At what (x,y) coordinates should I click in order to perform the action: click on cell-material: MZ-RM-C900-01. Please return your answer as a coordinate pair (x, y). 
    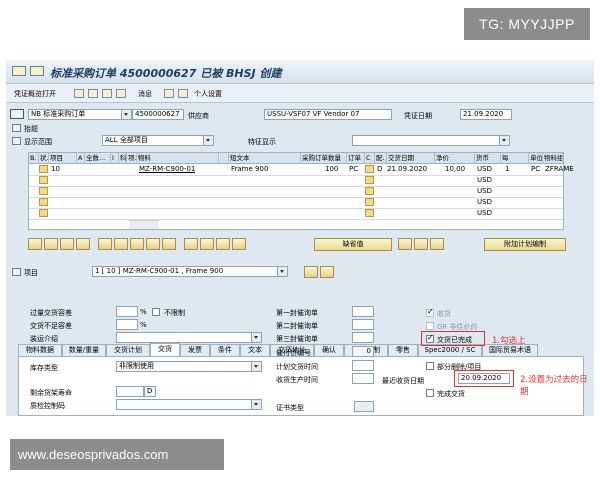
    Looking at the image, I should click on (167, 169).